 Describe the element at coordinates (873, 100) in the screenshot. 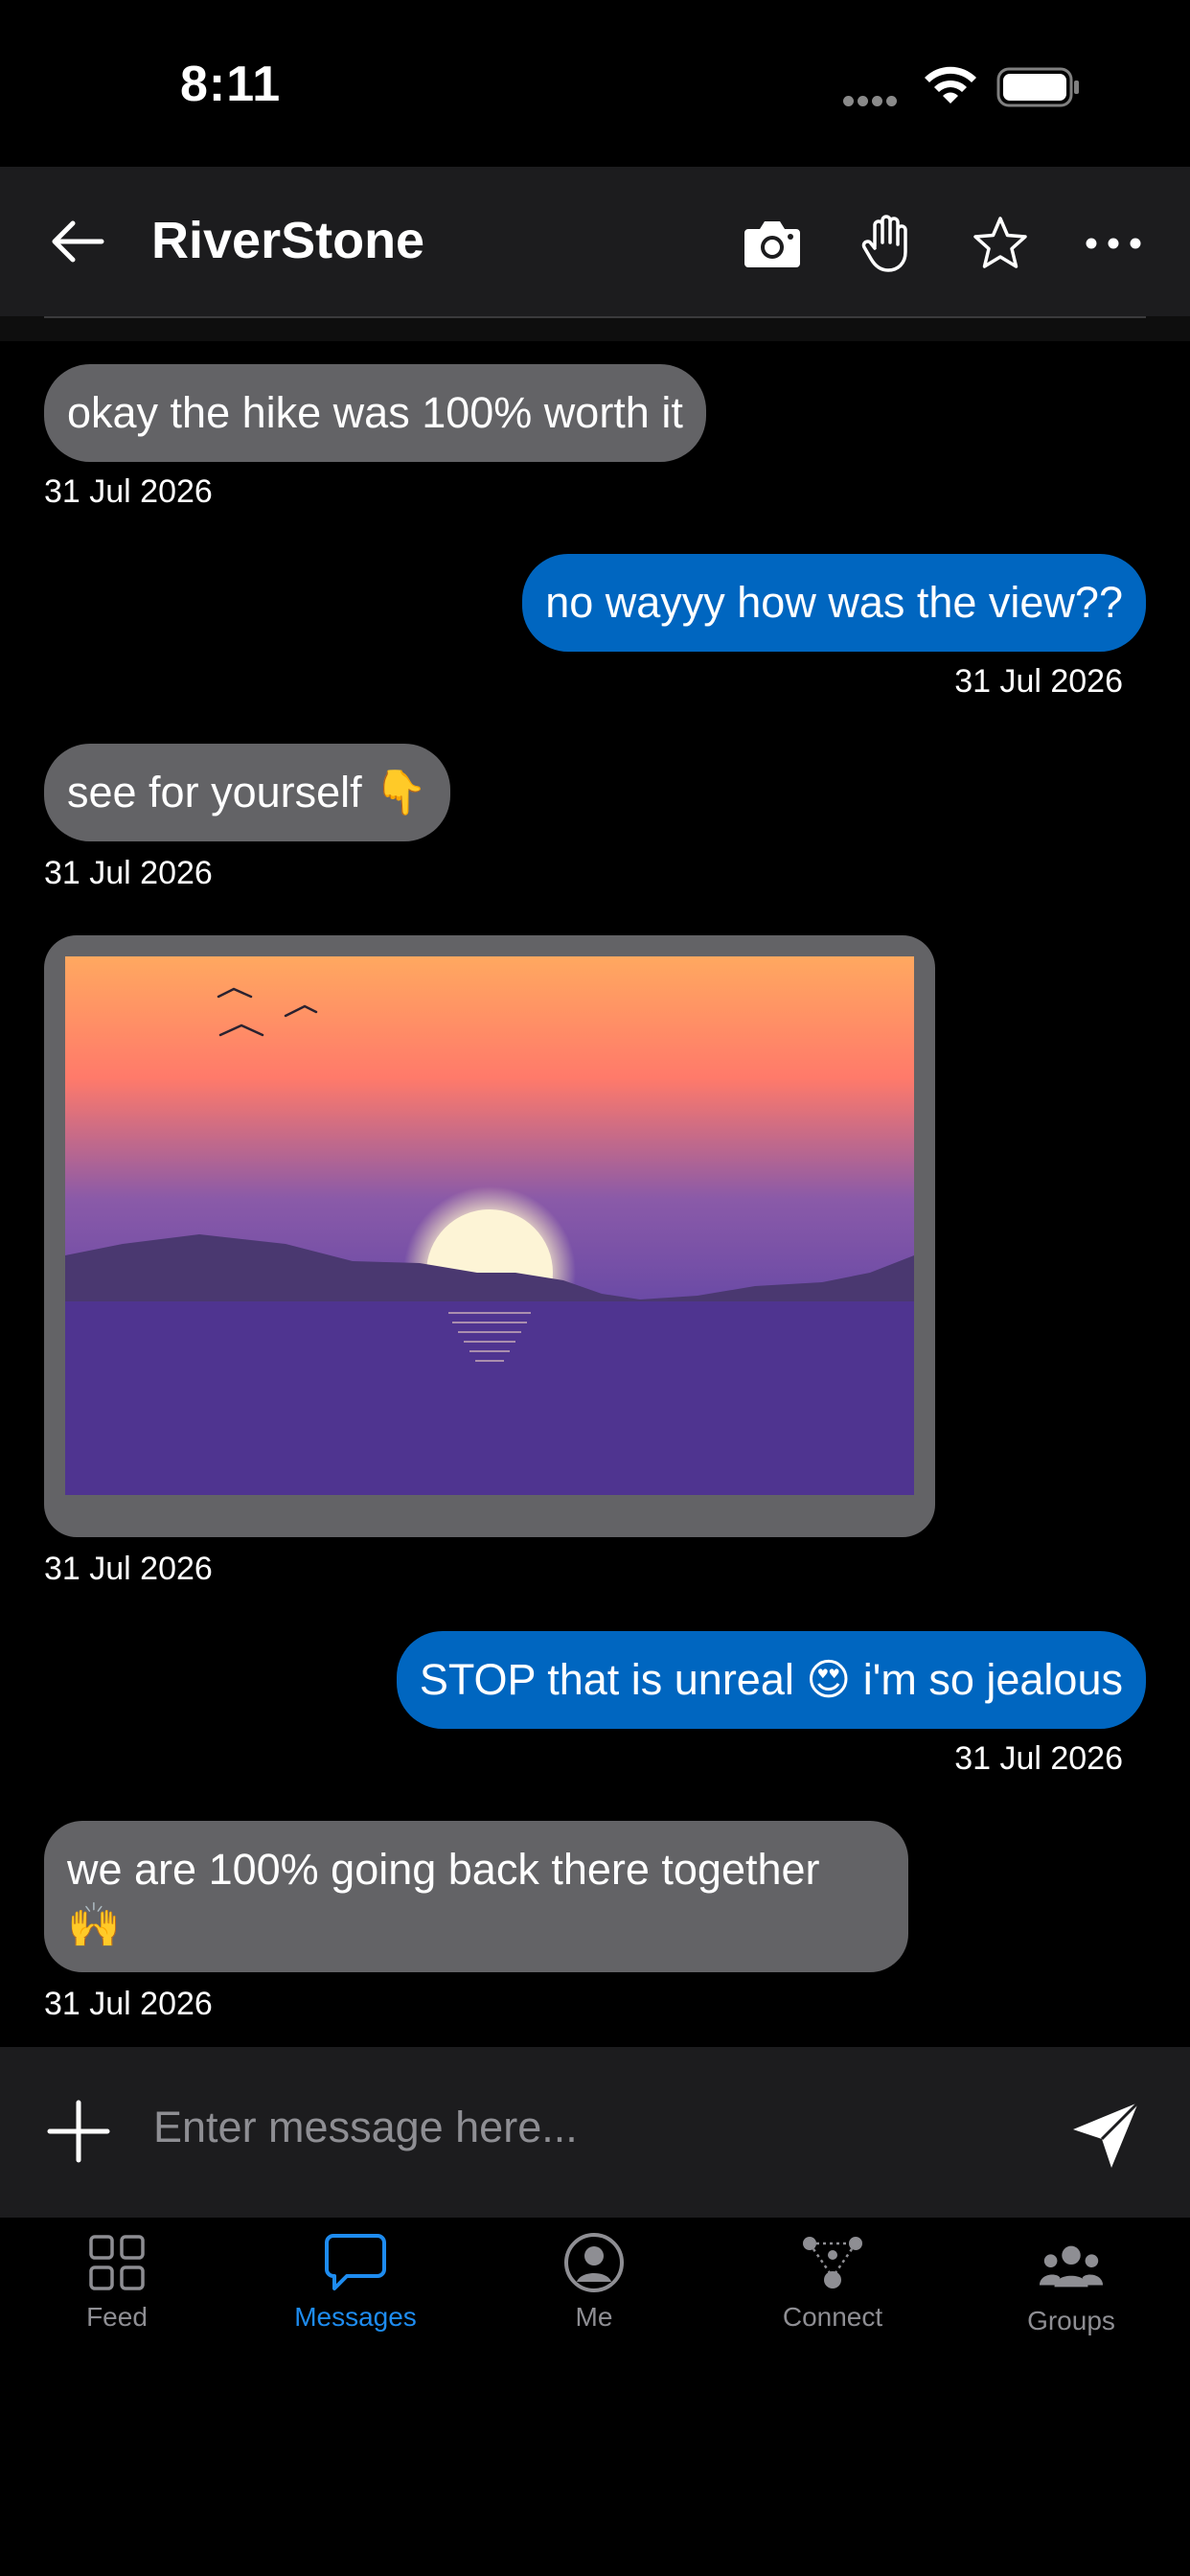

I see `signal-icon` at that location.